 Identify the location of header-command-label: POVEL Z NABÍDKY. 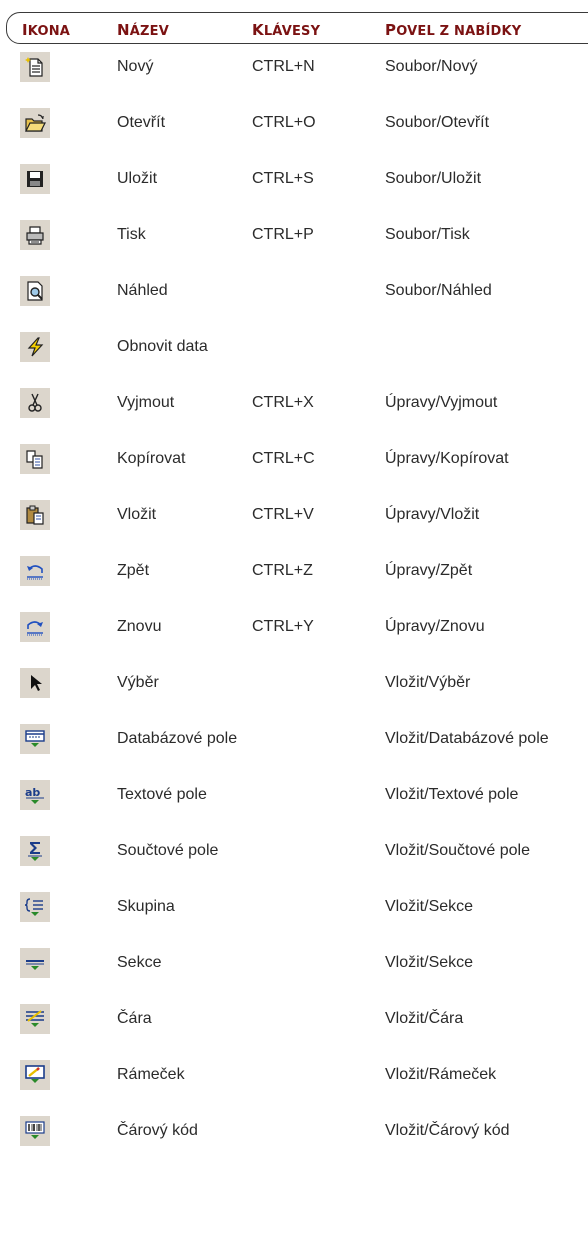
(453, 30).